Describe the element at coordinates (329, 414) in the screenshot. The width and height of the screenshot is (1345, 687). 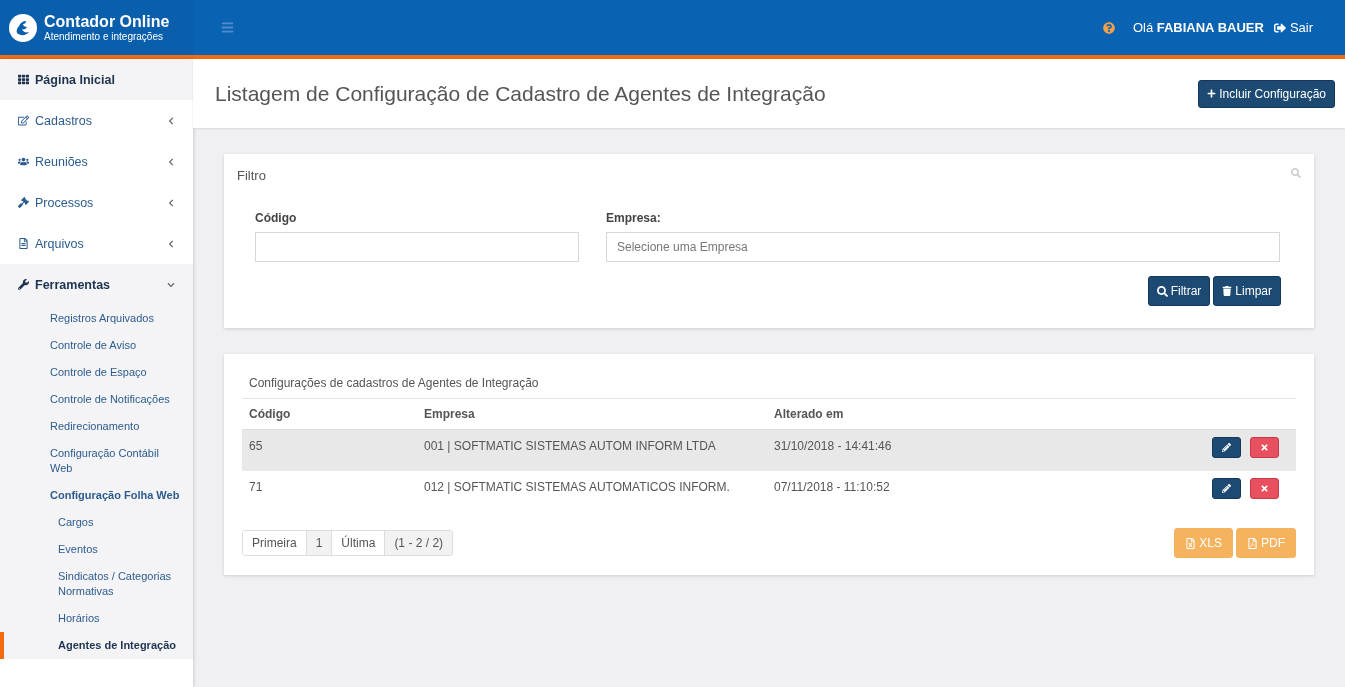
I see `column-header: Código` at that location.